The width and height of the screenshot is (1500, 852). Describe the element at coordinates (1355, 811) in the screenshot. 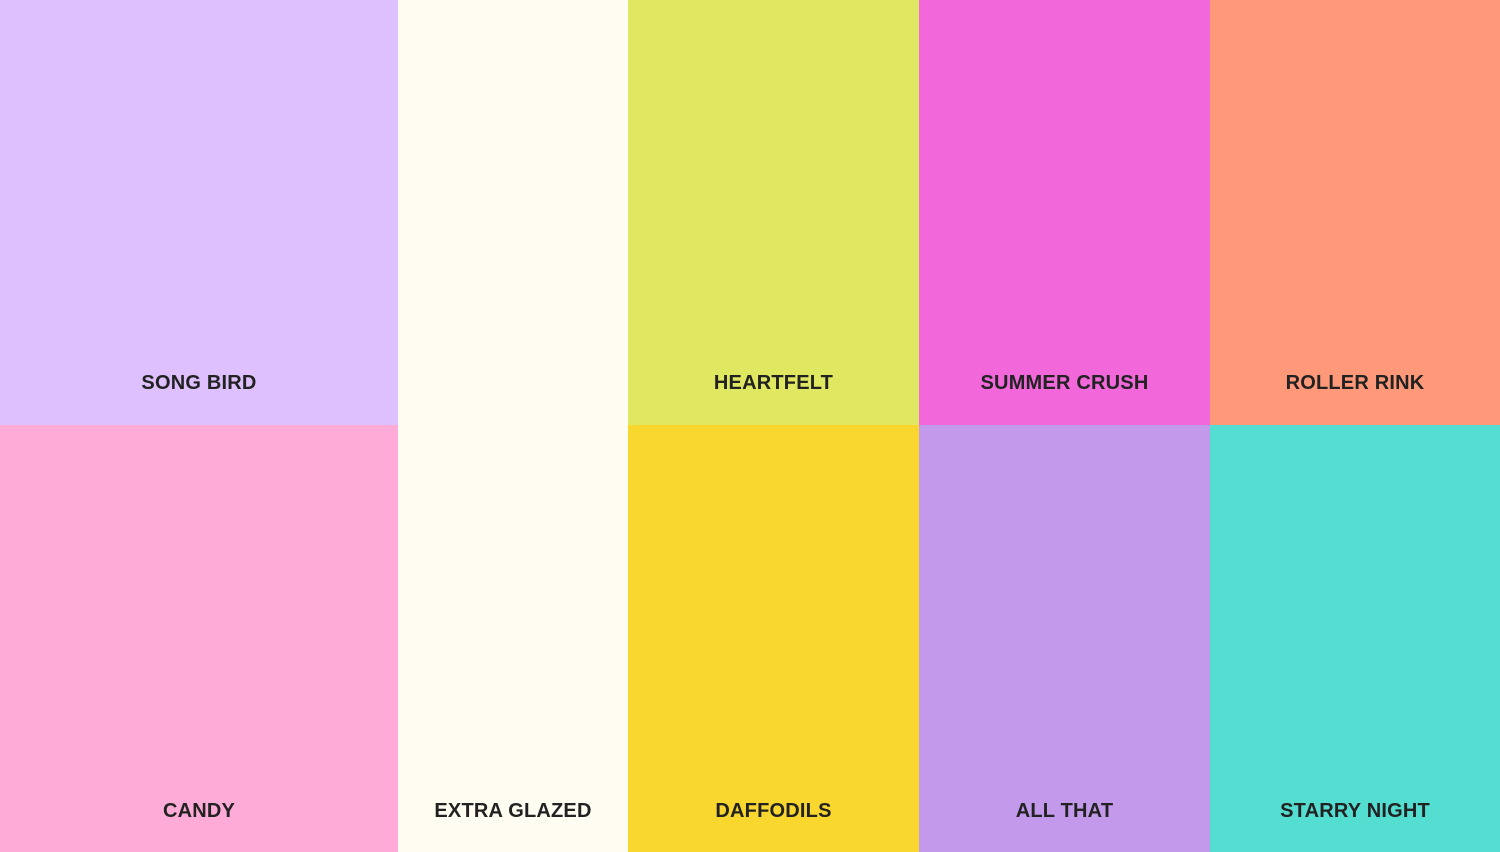

I see `swatch-label: STARRY NIGHT` at that location.